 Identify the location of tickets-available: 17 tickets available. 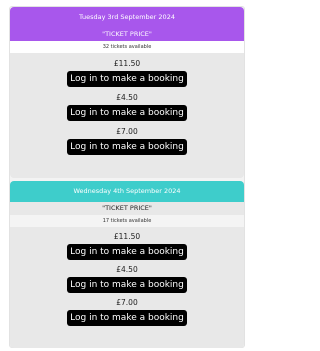
(127, 221).